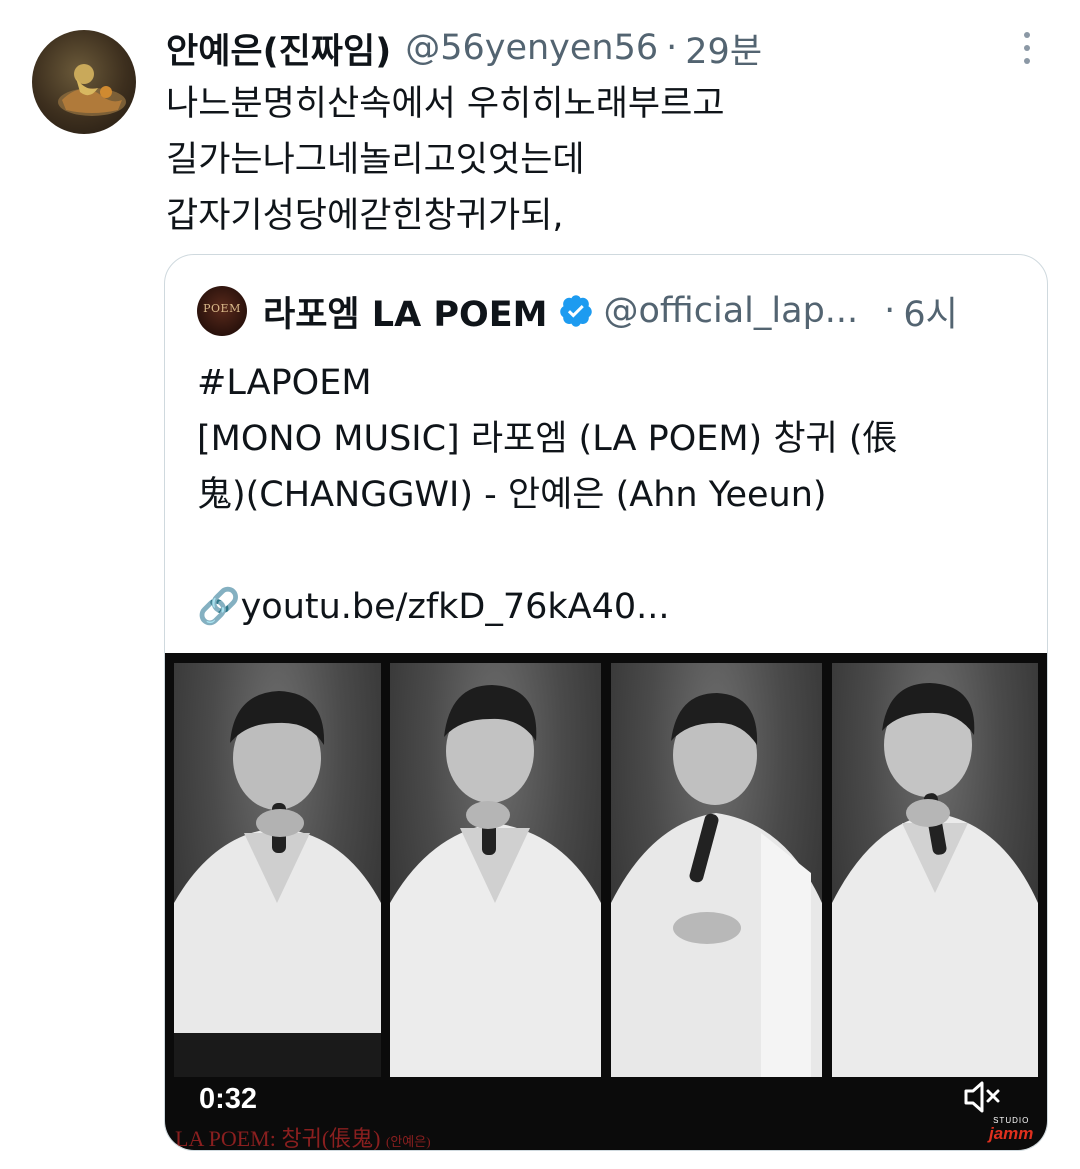  I want to click on quoted-tweet-header: POEM 라포엠 LA POEM @official_lap... · 6시, so click(612, 311).